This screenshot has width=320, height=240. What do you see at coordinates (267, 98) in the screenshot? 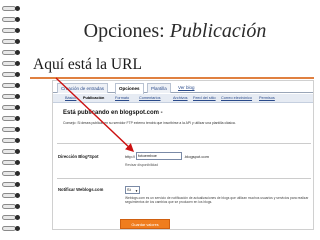
I see `subtab-permisos: Permisos` at bounding box center [267, 98].